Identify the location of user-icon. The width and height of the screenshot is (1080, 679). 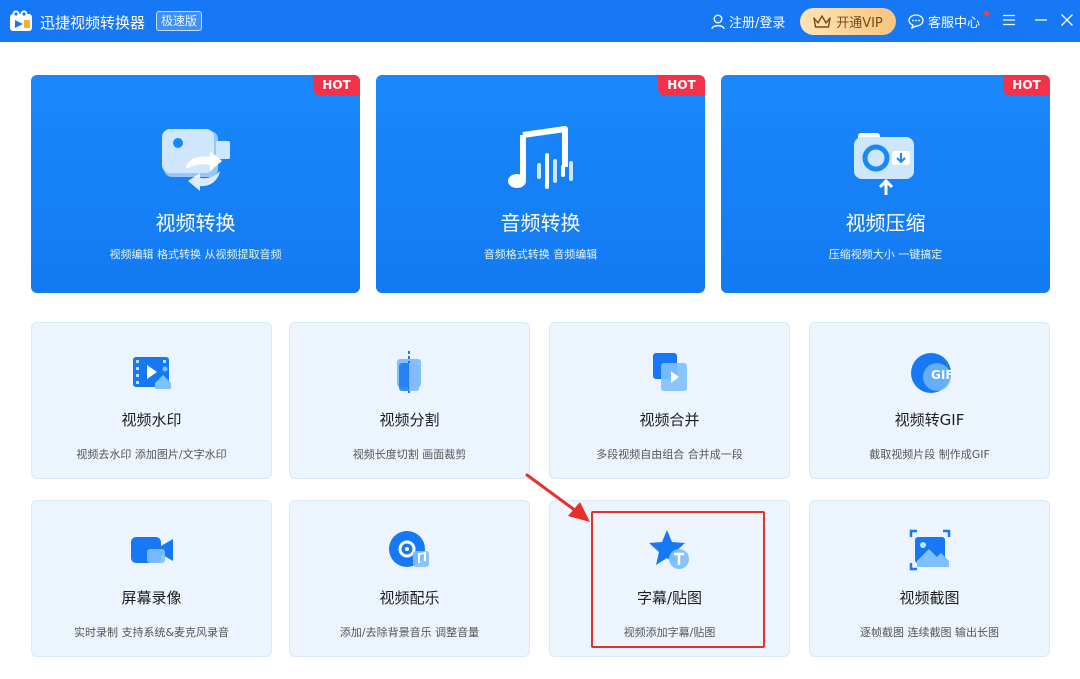
(718, 21).